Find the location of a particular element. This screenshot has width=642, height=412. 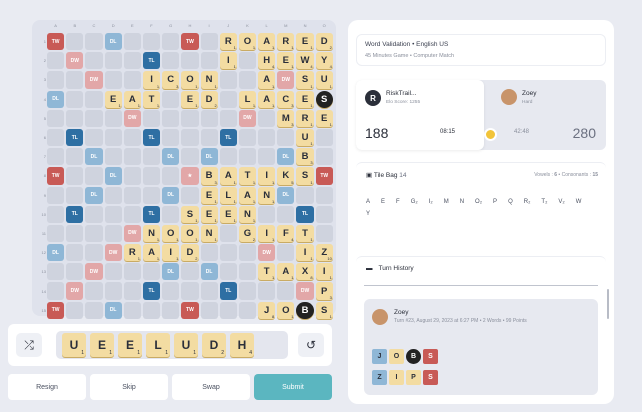

shuffle-button: ⤮ is located at coordinates (29, 345).